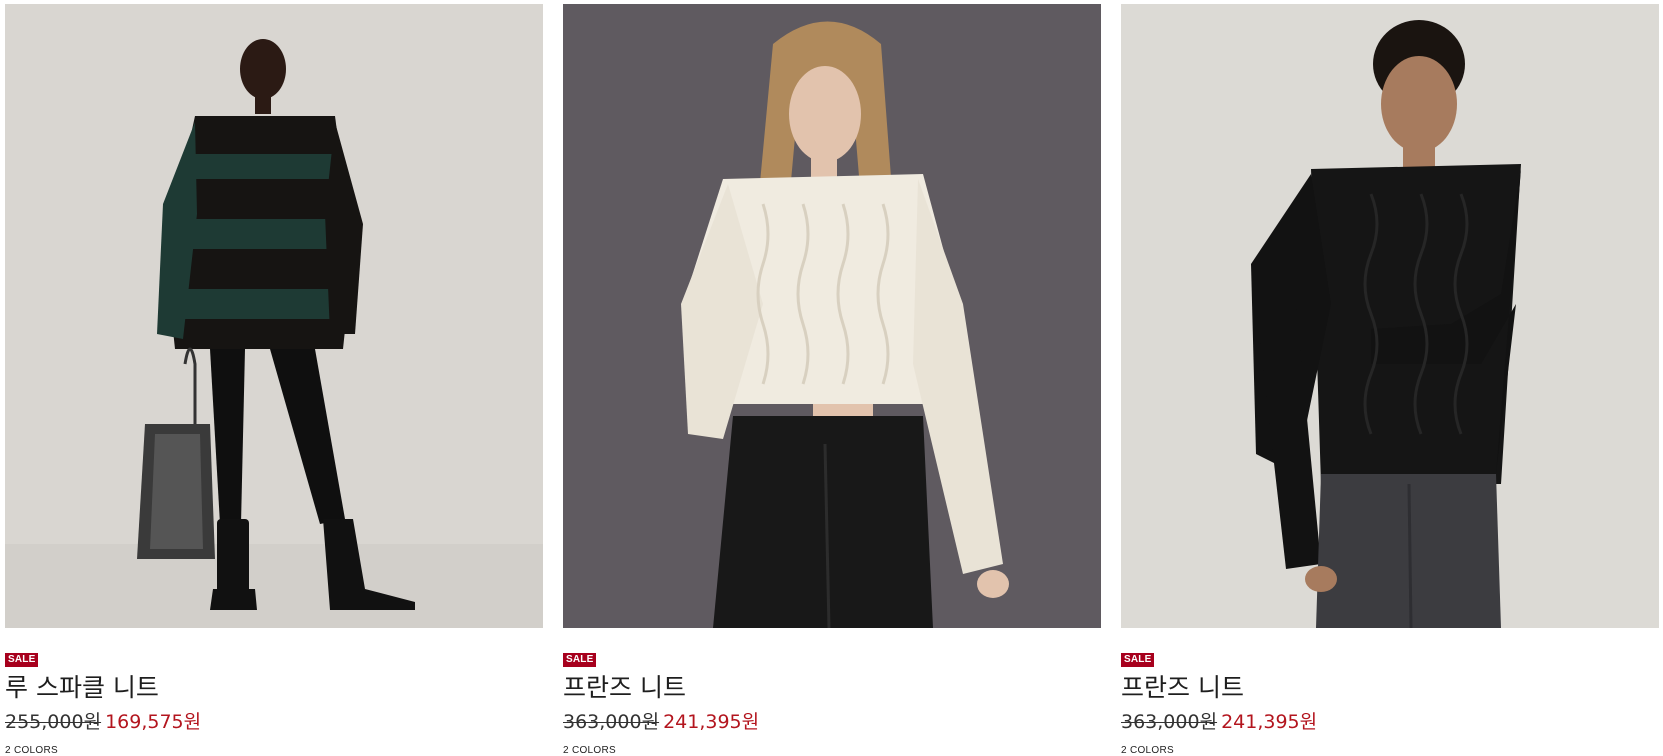 Image resolution: width=1663 pixels, height=756 pixels. Describe the element at coordinates (274, 722) in the screenshot. I see `price-row: 255,000원 169,575원` at that location.